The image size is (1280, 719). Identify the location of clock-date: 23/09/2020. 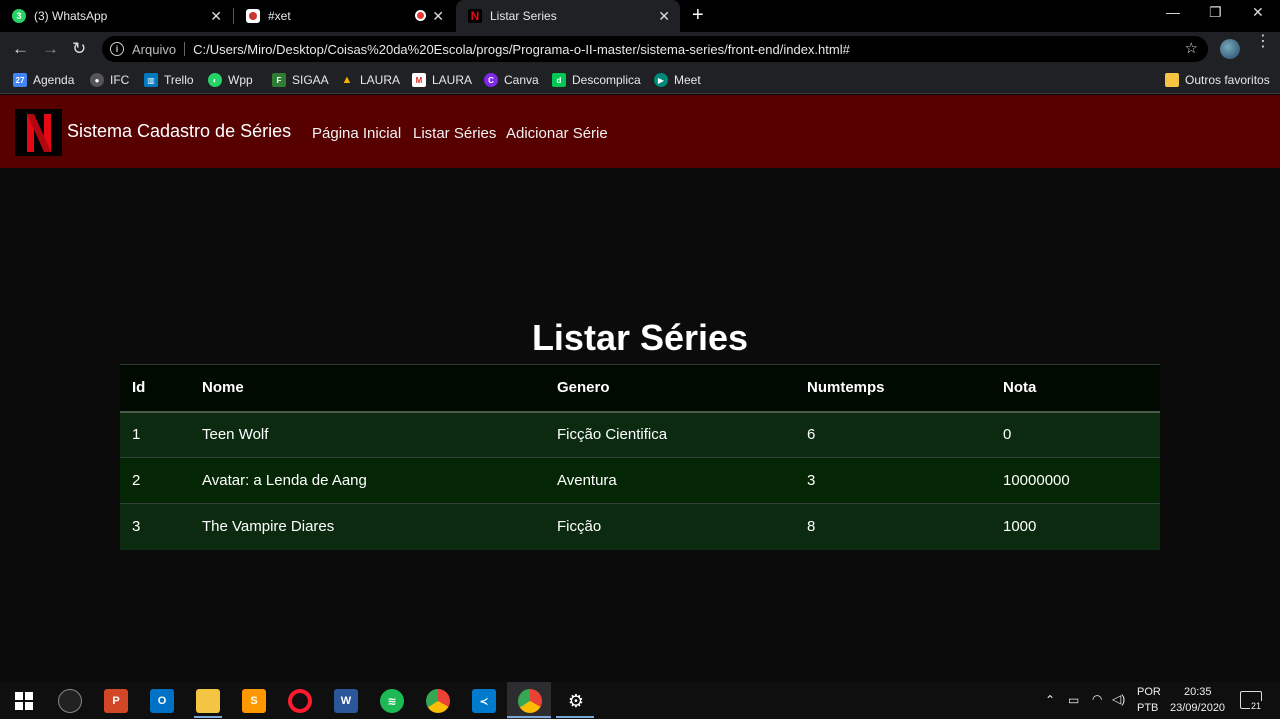
(1197, 708).